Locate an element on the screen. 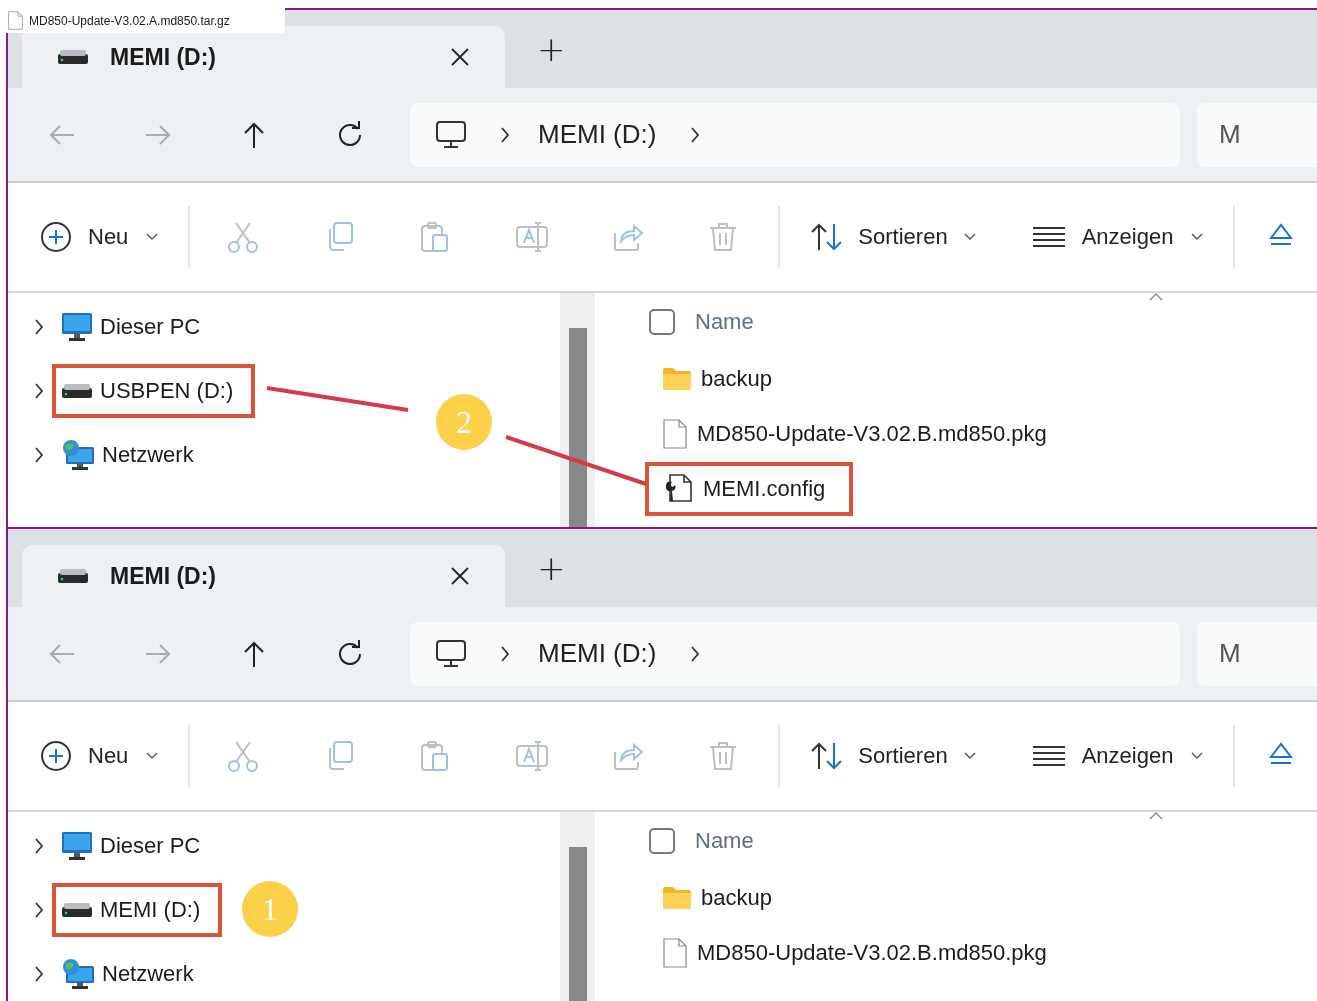 This screenshot has width=1317, height=1001. sidebar-item: USBPEN (D:) is located at coordinates (154, 391).